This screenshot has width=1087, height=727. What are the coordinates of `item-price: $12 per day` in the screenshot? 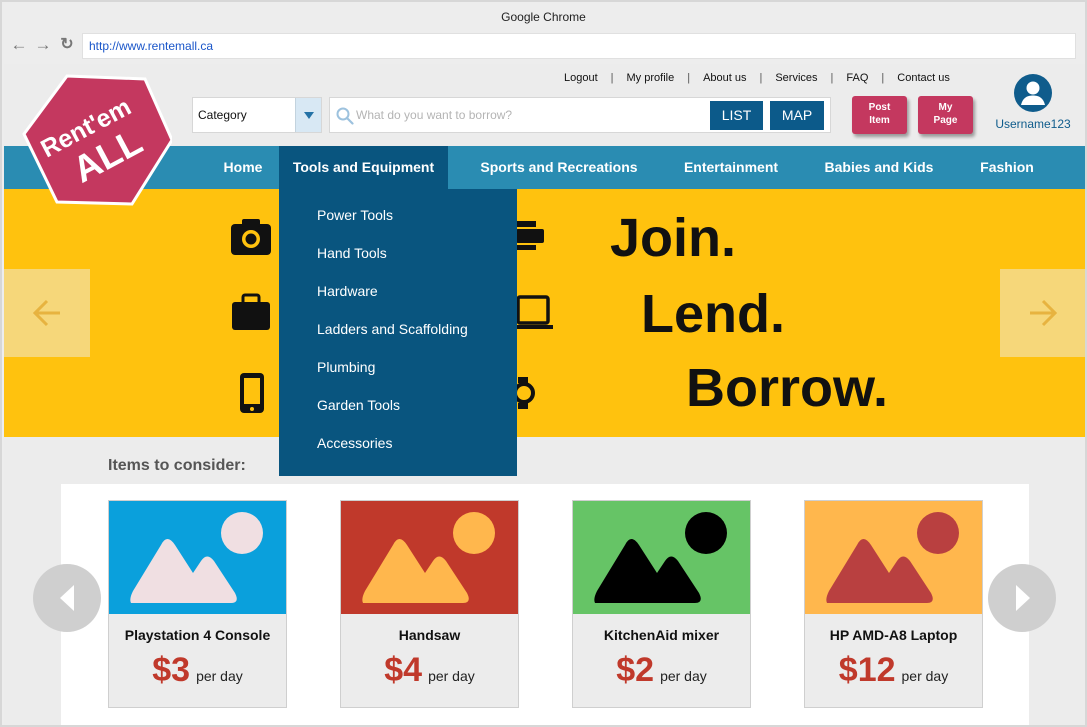 It's located at (893, 670).